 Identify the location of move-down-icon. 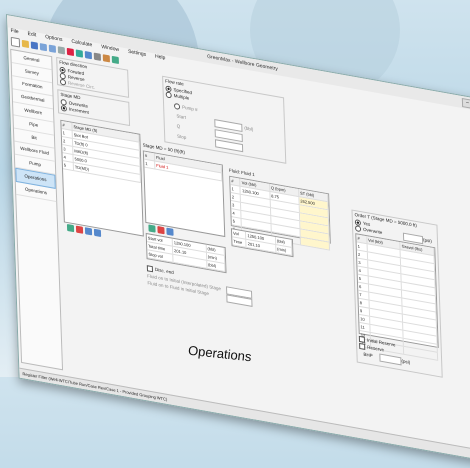
(97, 232).